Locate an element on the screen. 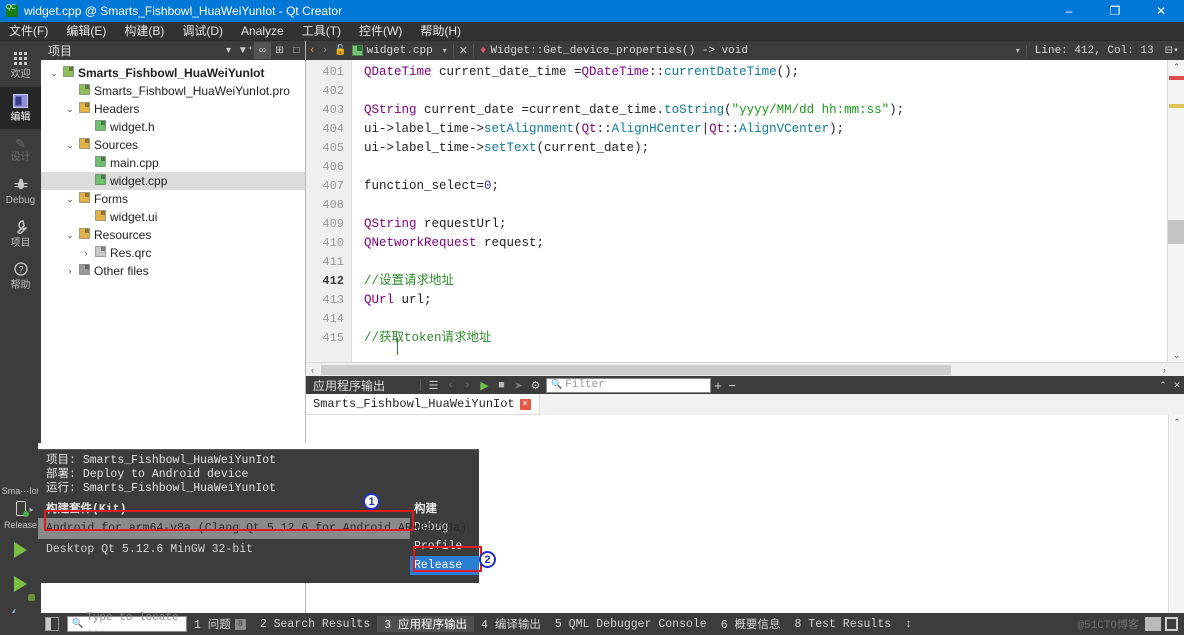 This screenshot has width=1184, height=635. split-editor-icon: ⊟• is located at coordinates (1172, 51).